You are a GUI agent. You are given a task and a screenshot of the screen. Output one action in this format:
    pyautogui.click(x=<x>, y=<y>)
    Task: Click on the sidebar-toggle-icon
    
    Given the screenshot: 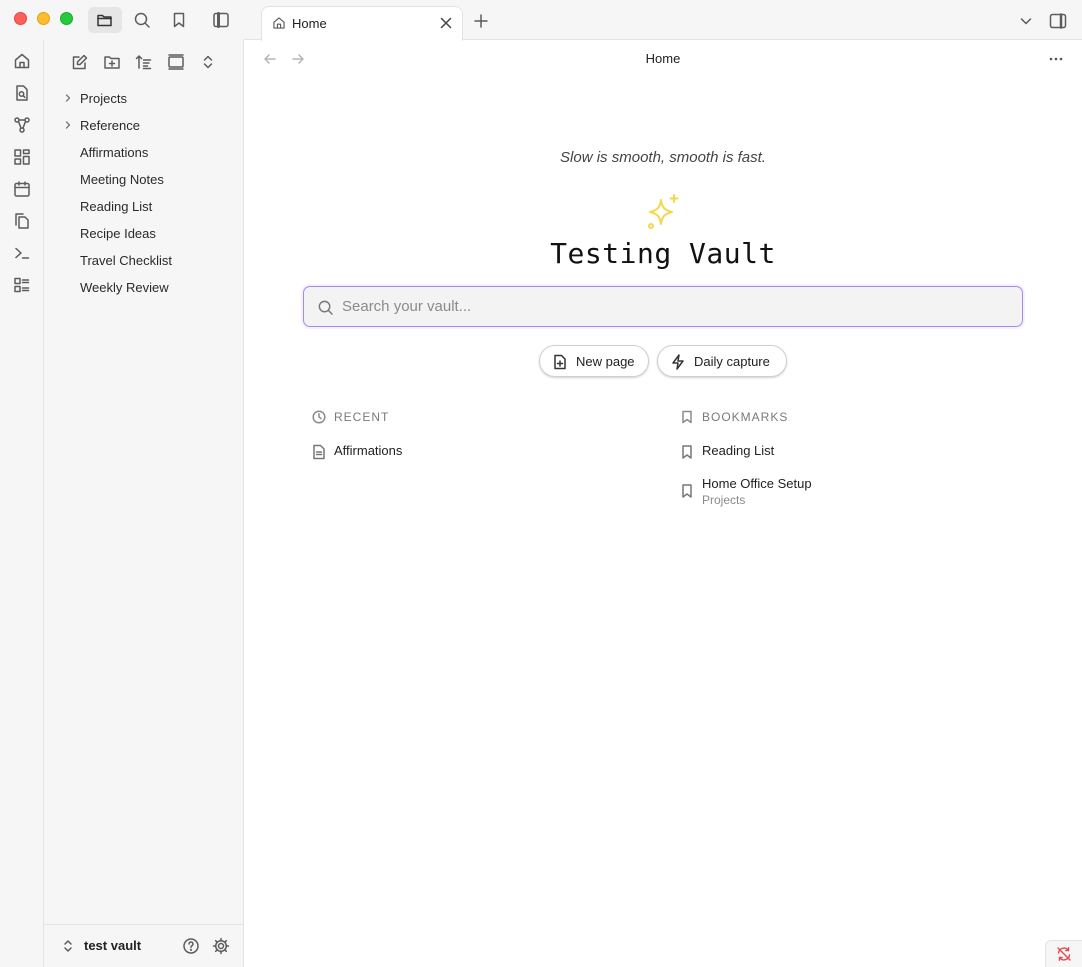 What is the action you would take?
    pyautogui.click(x=221, y=20)
    